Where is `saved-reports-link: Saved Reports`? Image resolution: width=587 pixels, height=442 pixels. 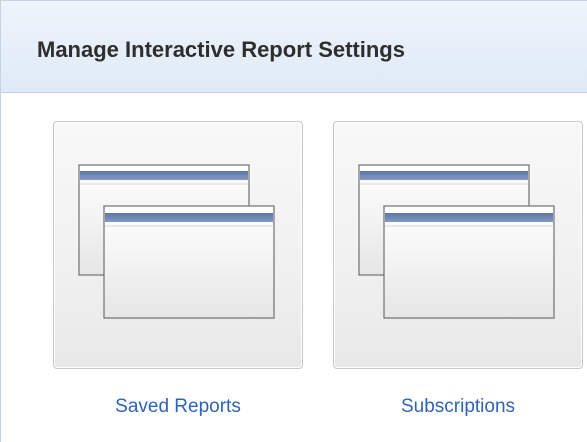 saved-reports-link: Saved Reports is located at coordinates (178, 407).